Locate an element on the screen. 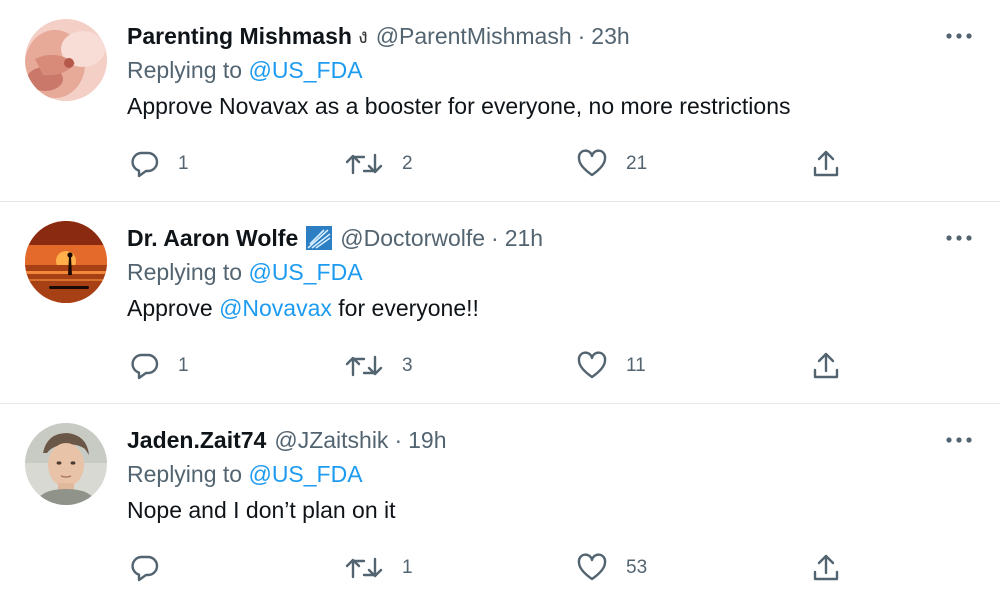  tweet-text: Approve @Novavax for everyone!! is located at coordinates (303, 308).